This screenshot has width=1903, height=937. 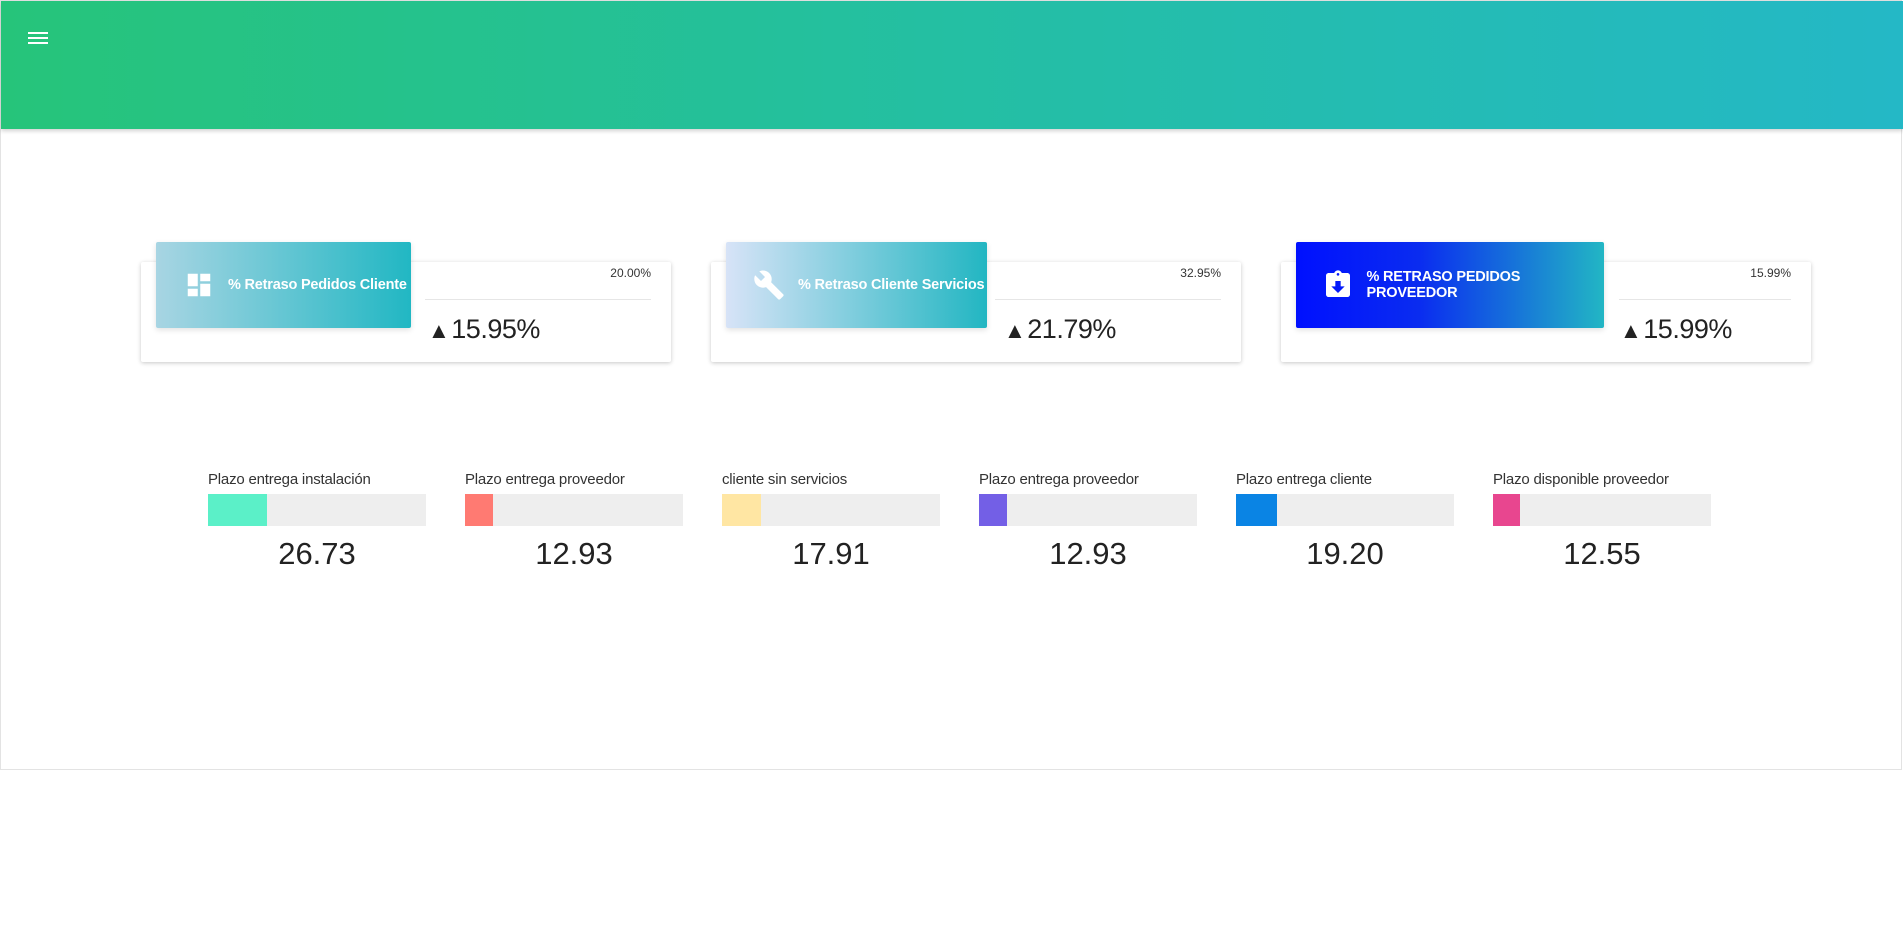 What do you see at coordinates (1581, 479) in the screenshot?
I see `metric-label: Plazo disponible proveedor` at bounding box center [1581, 479].